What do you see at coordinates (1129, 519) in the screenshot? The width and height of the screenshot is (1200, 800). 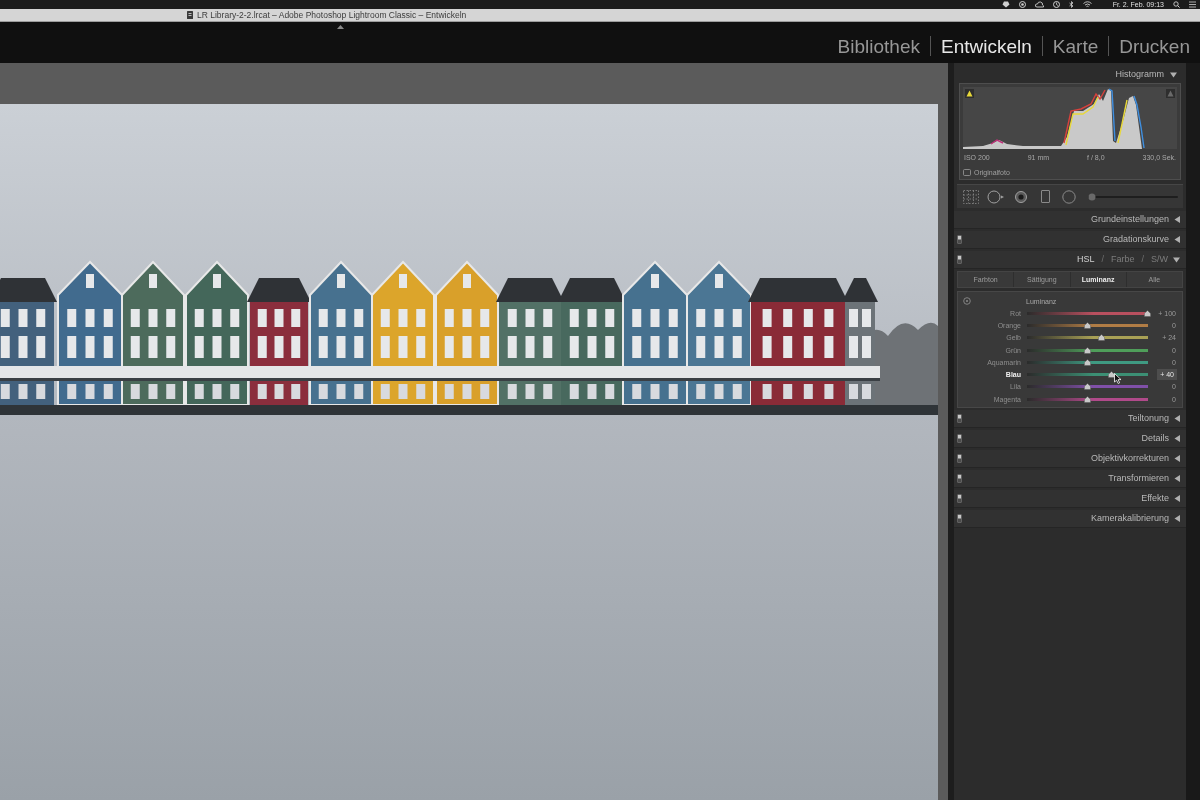 I see `panel-title: Kamerakalibrierung` at bounding box center [1129, 519].